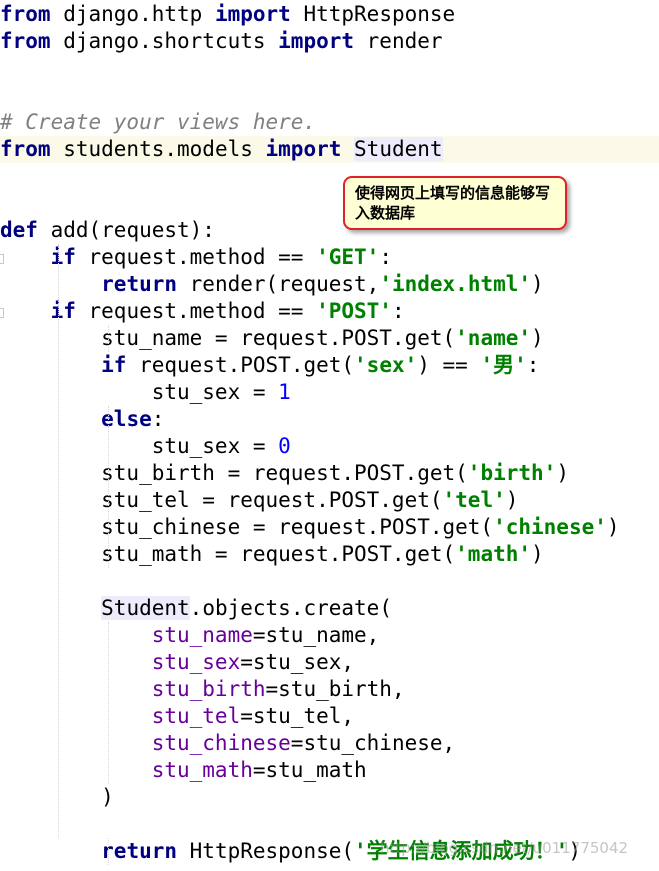 The width and height of the screenshot is (659, 871). I want to click on code-token: stu_sex, so click(196, 662).